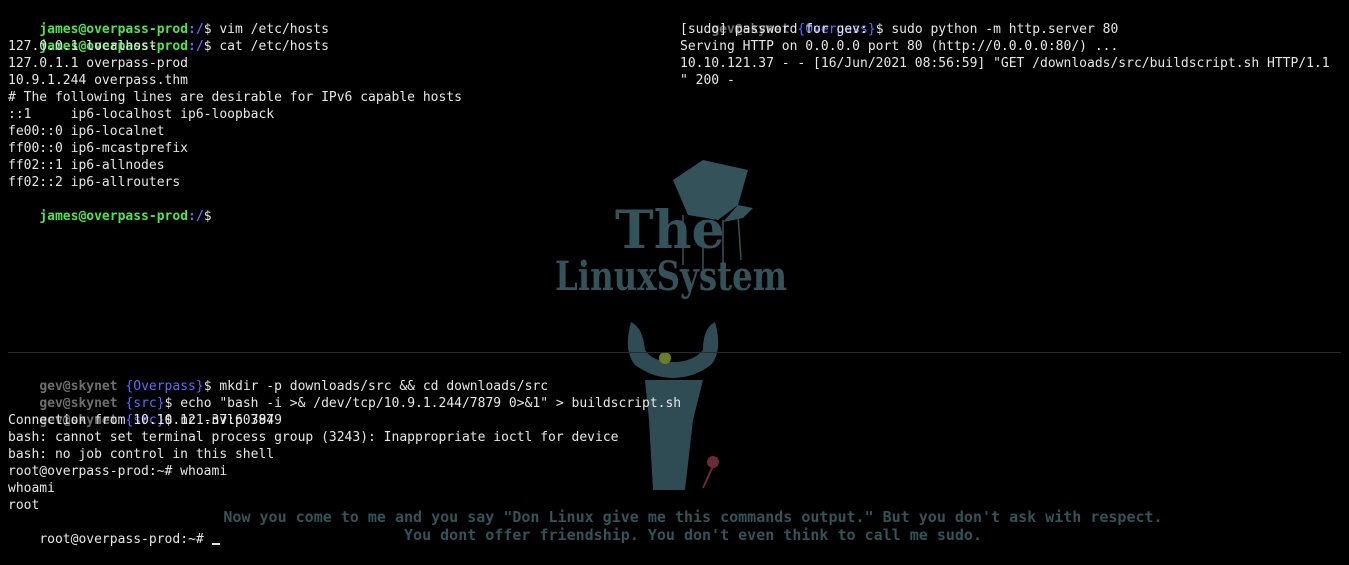 This screenshot has height=565, width=1349. I want to click on logo-text-linuxsystem: LinuxSystem, so click(671, 276).